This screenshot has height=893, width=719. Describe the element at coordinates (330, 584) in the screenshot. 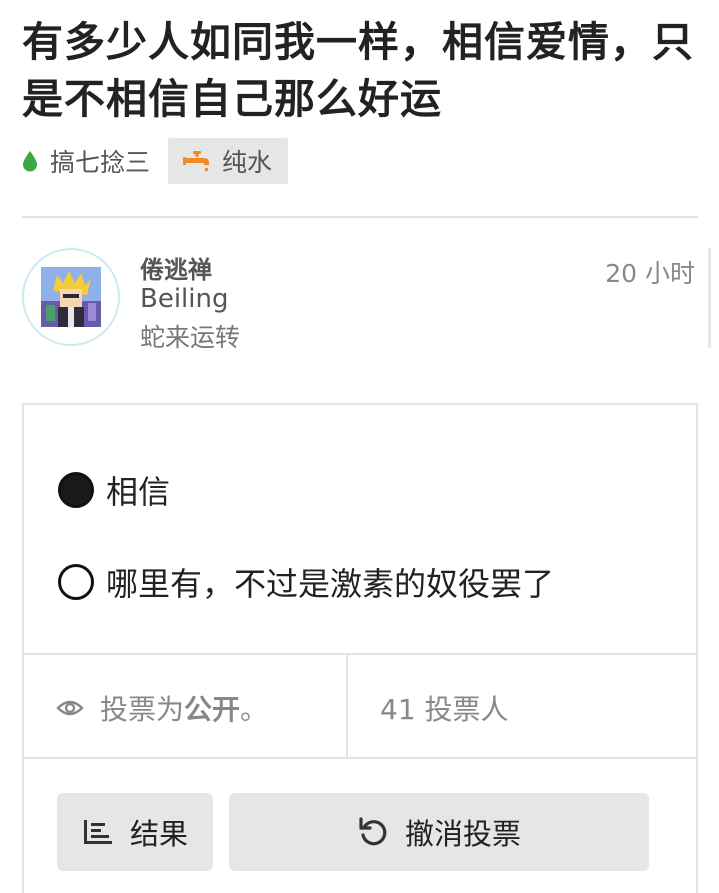

I see `poll-option-label: 哪里有，不过是激素的奴役罢了` at that location.